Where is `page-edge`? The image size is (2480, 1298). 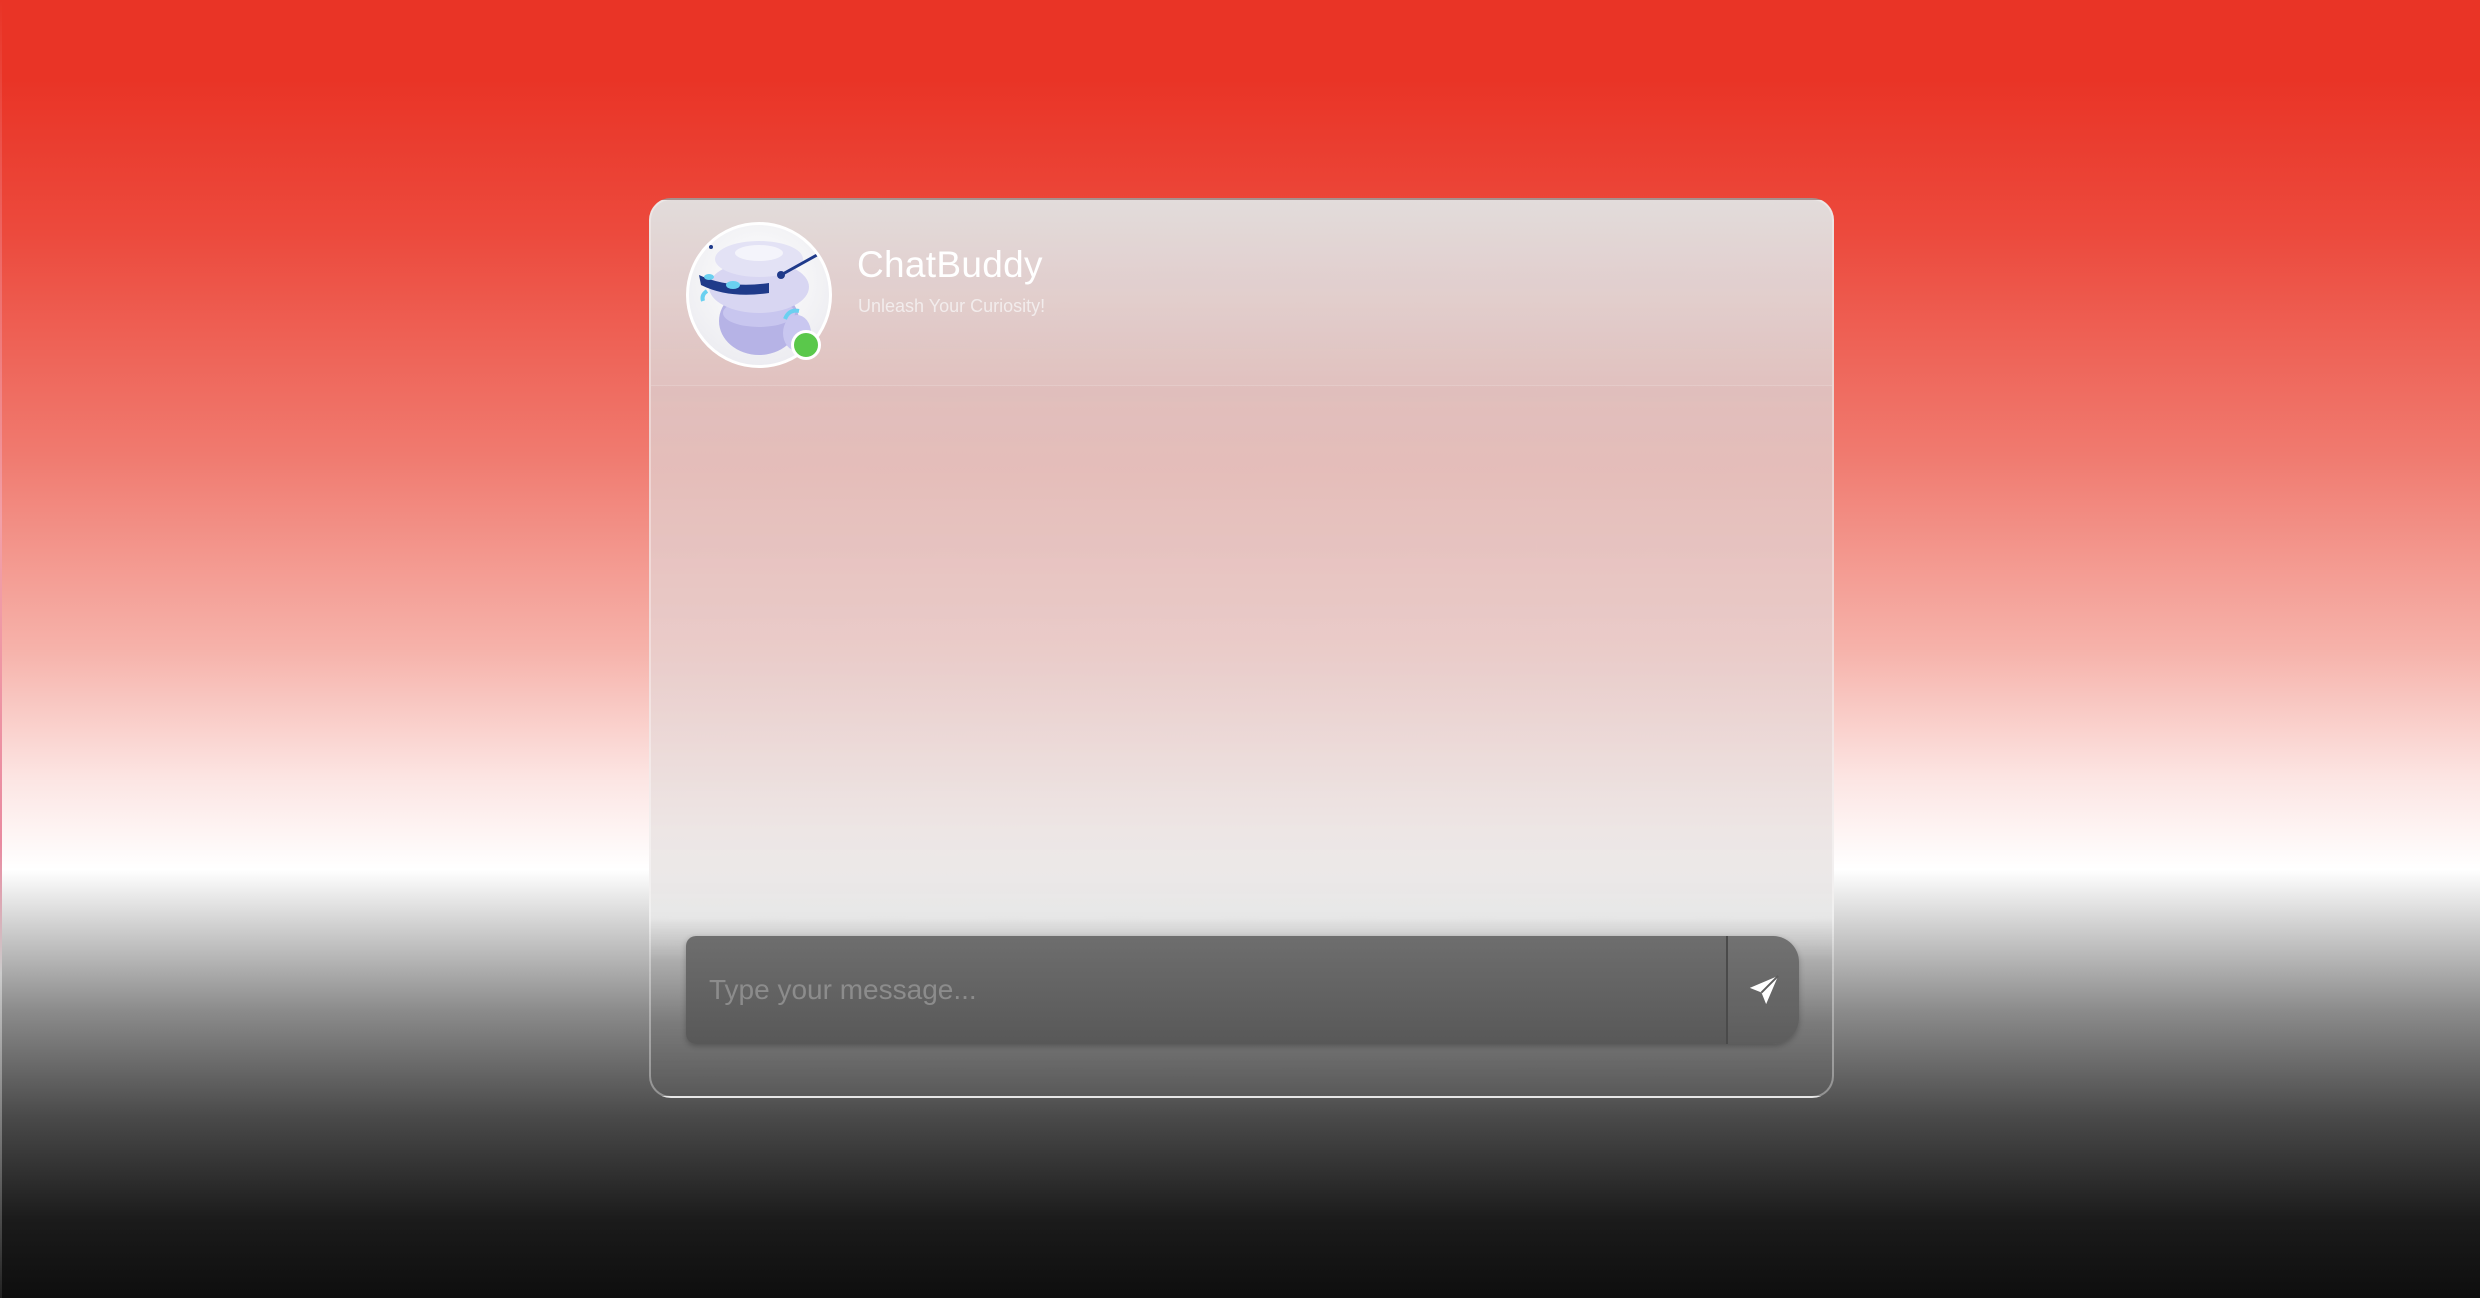
page-edge is located at coordinates (1, 649).